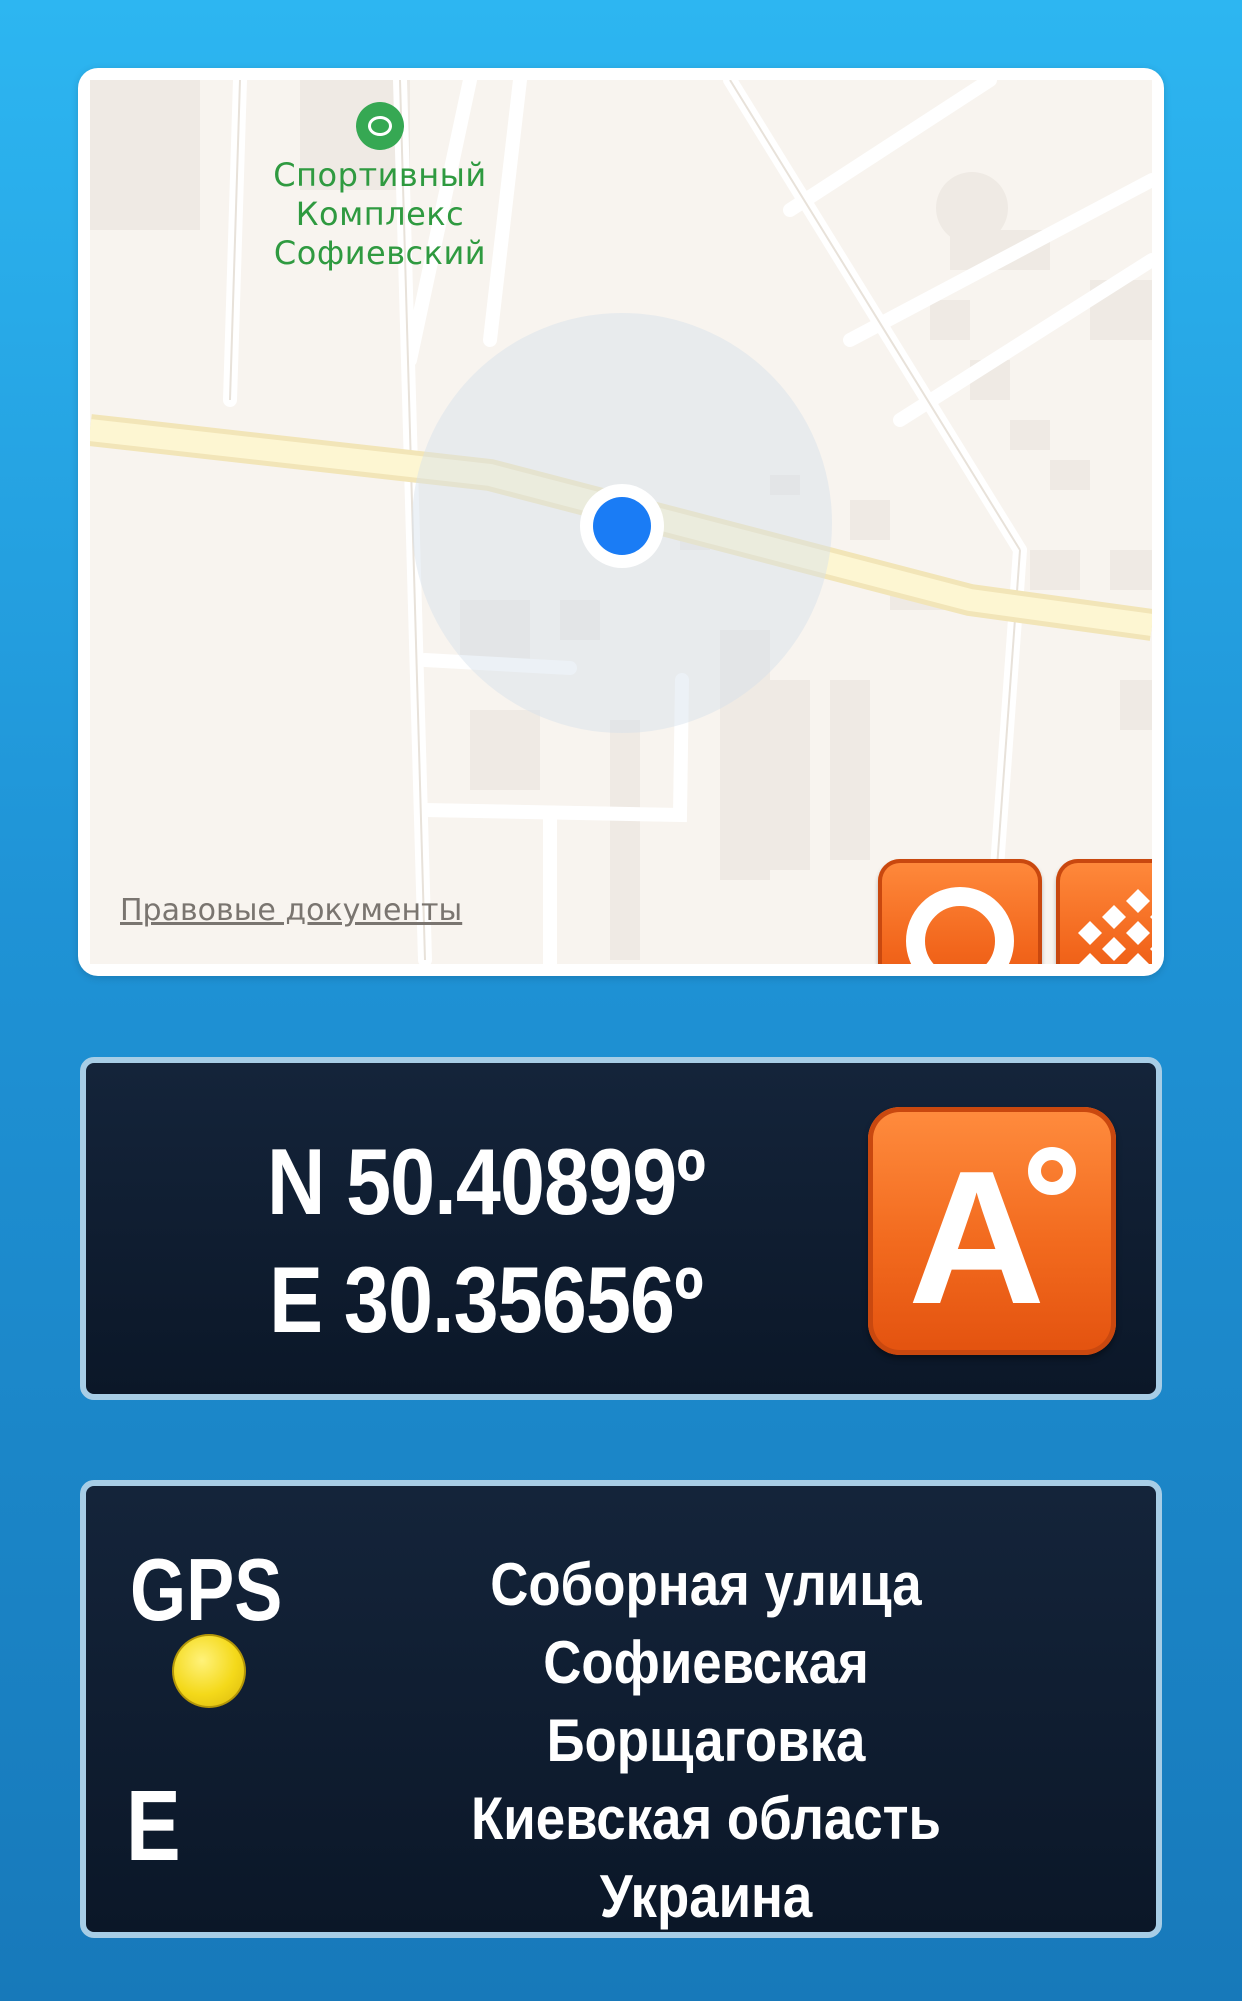  Describe the element at coordinates (486, 1299) in the screenshot. I see `longitude-value: E 30.35656º` at that location.